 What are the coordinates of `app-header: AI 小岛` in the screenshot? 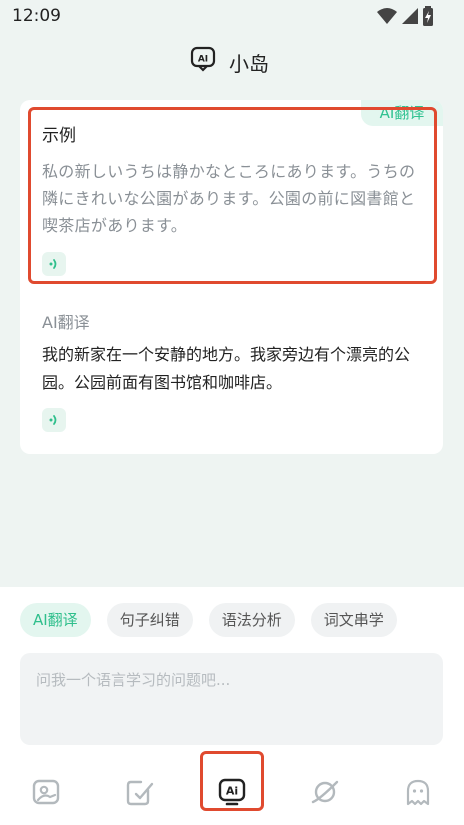 It's located at (232, 62).